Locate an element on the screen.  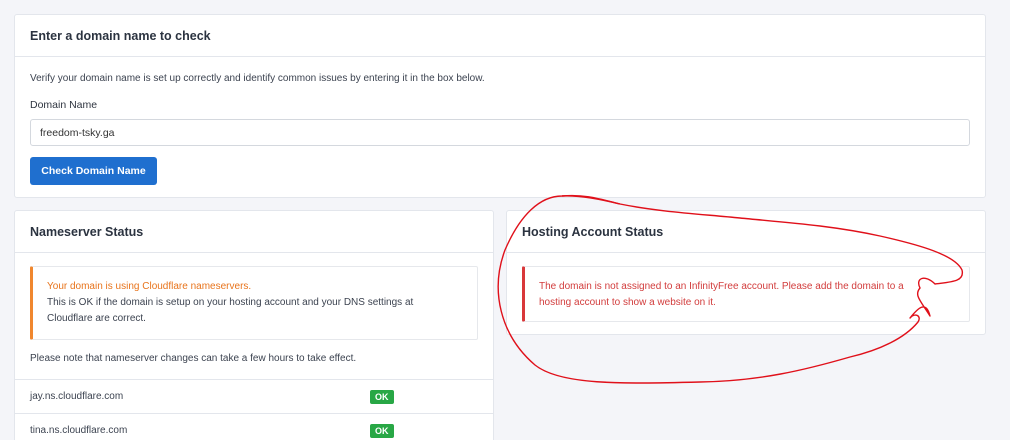
check-domain-button: Check Domain Name is located at coordinates (93, 171).